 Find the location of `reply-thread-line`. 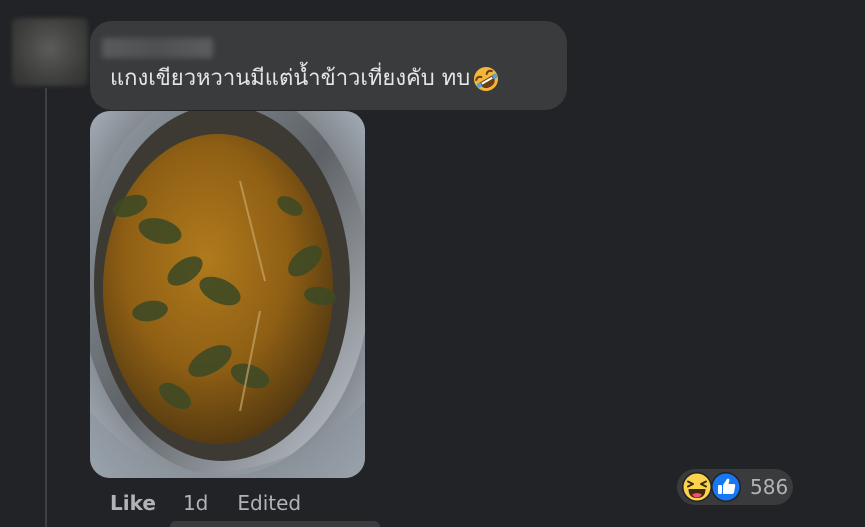

reply-thread-line is located at coordinates (46, 307).